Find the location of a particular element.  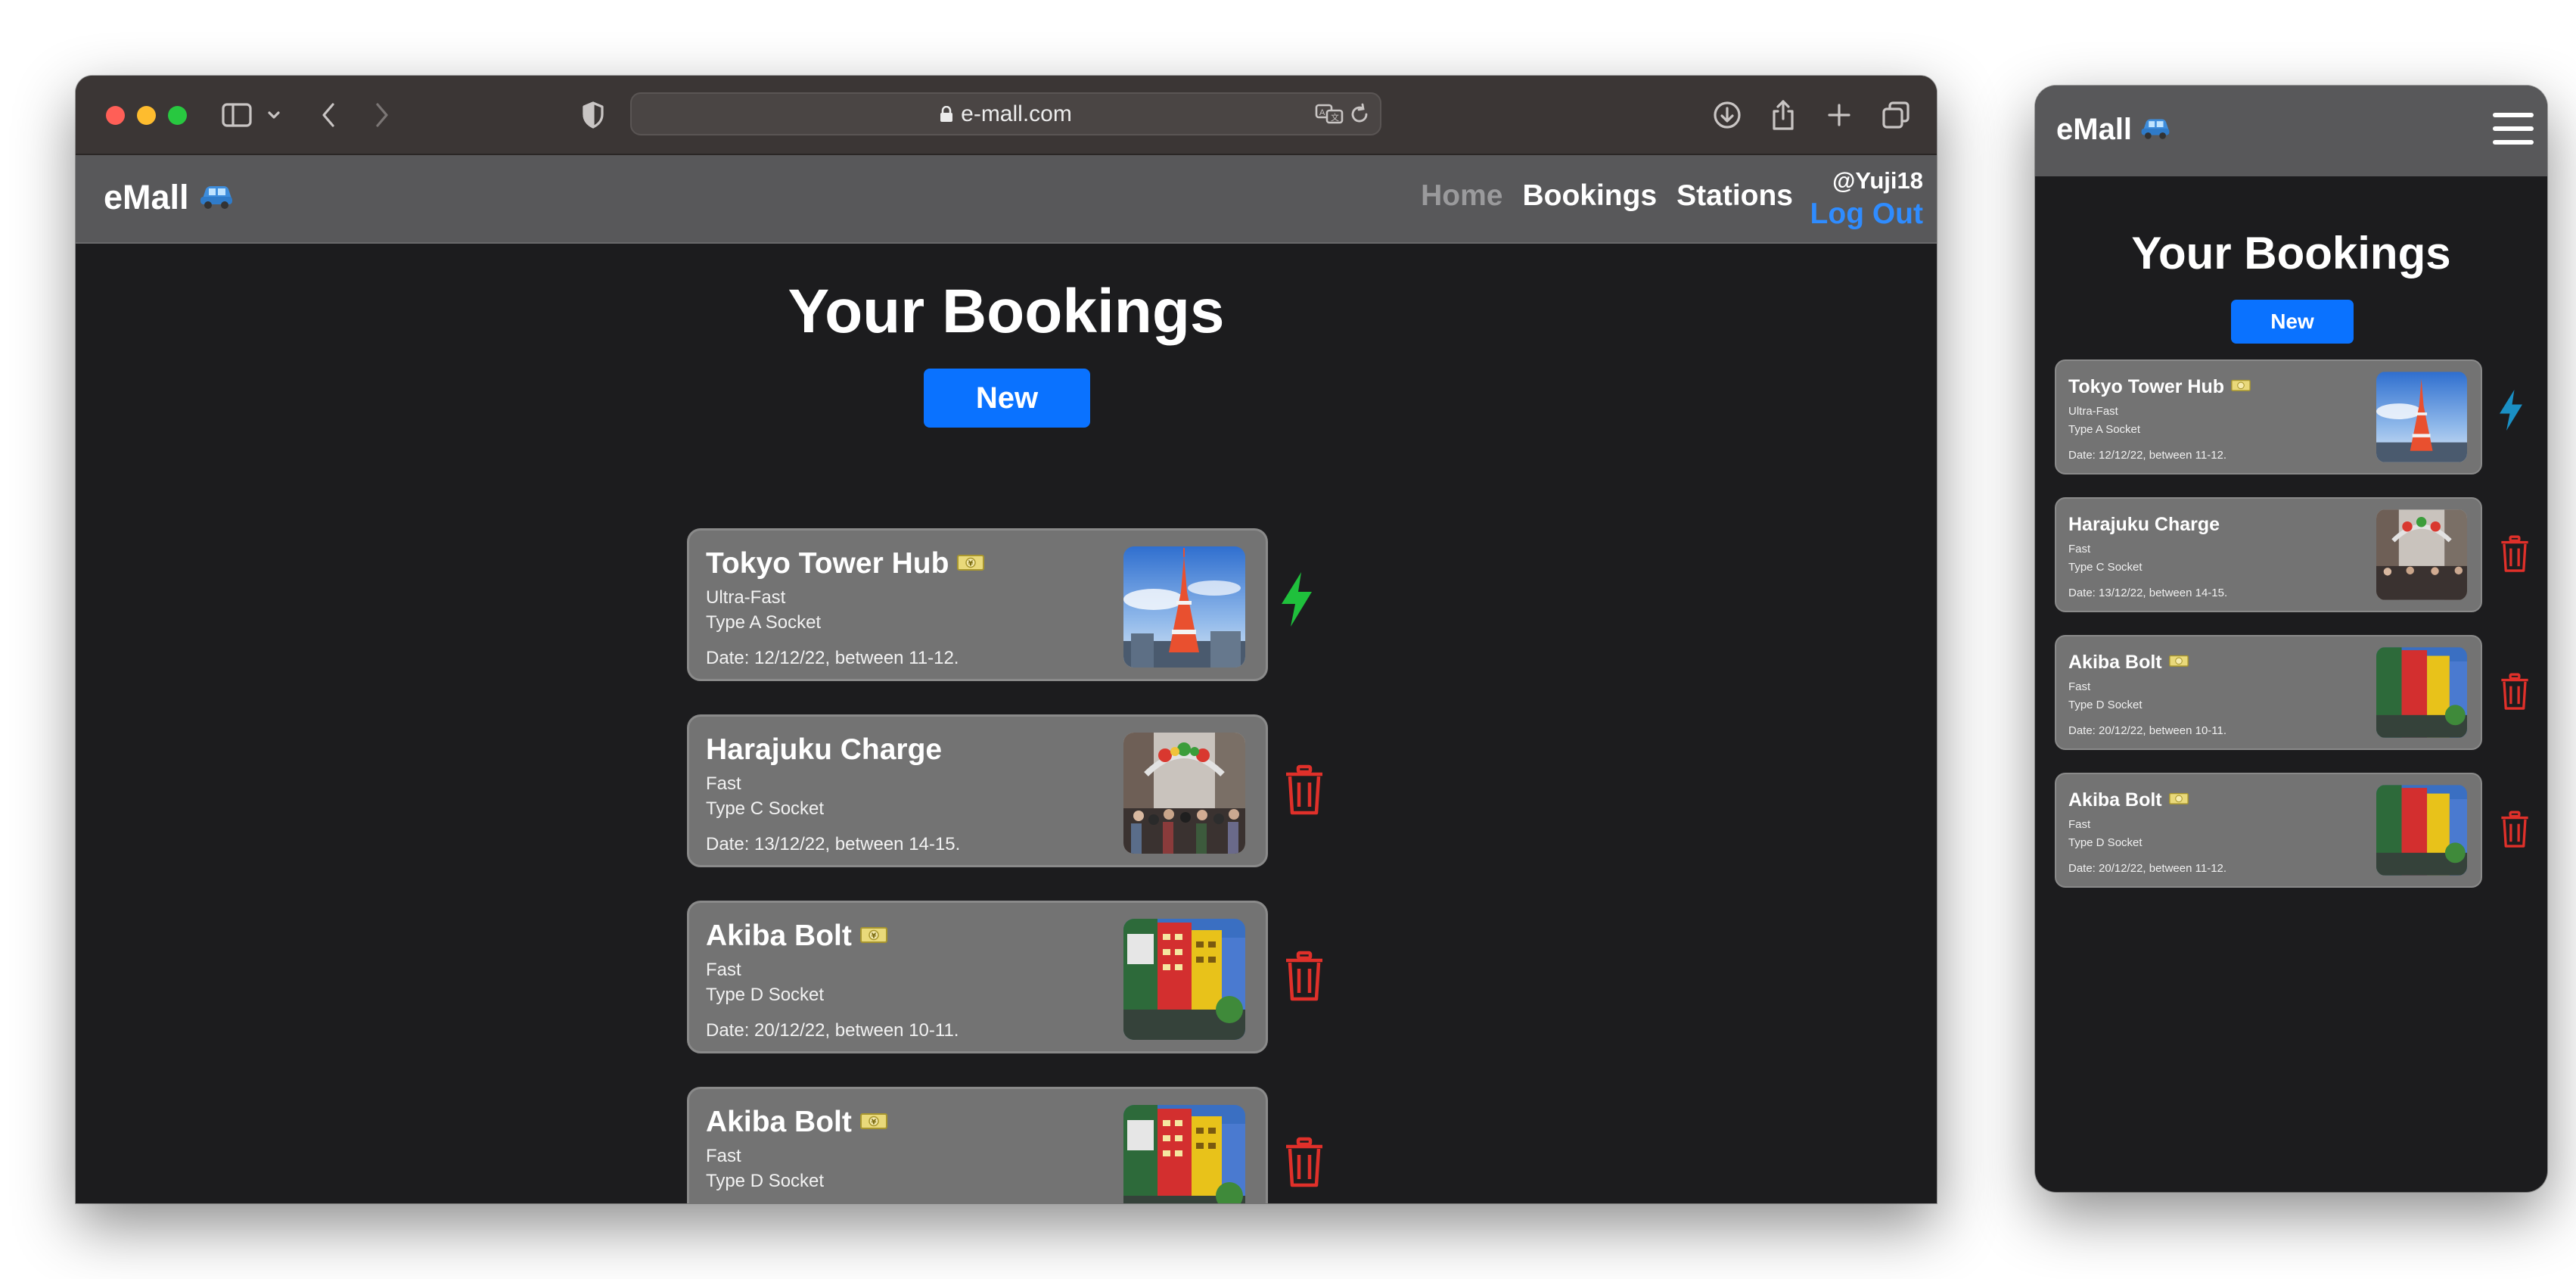

booking-name-row: Akiba Bolt is located at coordinates (2128, 800).